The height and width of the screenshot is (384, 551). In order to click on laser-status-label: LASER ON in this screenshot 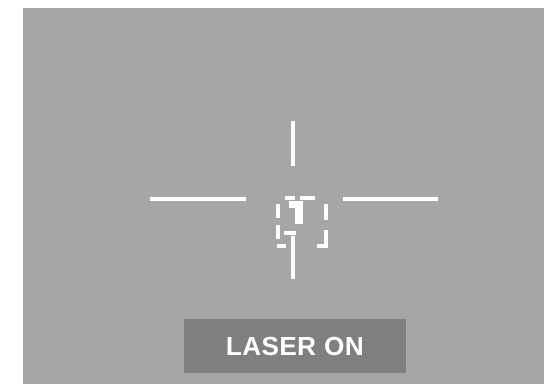, I will do `click(295, 346)`.